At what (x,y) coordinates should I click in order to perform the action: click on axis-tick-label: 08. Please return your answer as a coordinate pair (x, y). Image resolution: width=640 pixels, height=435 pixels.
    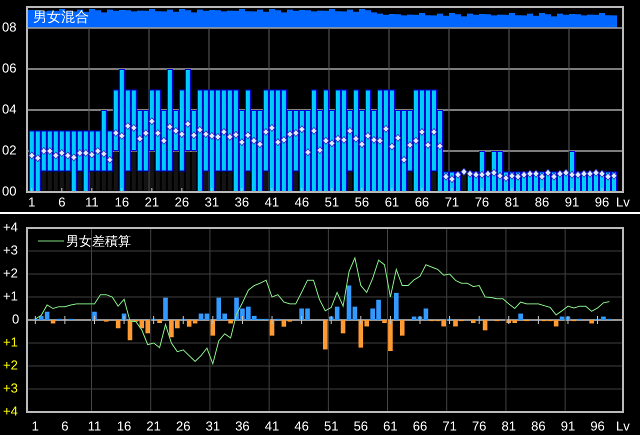
    Looking at the image, I should click on (9, 26).